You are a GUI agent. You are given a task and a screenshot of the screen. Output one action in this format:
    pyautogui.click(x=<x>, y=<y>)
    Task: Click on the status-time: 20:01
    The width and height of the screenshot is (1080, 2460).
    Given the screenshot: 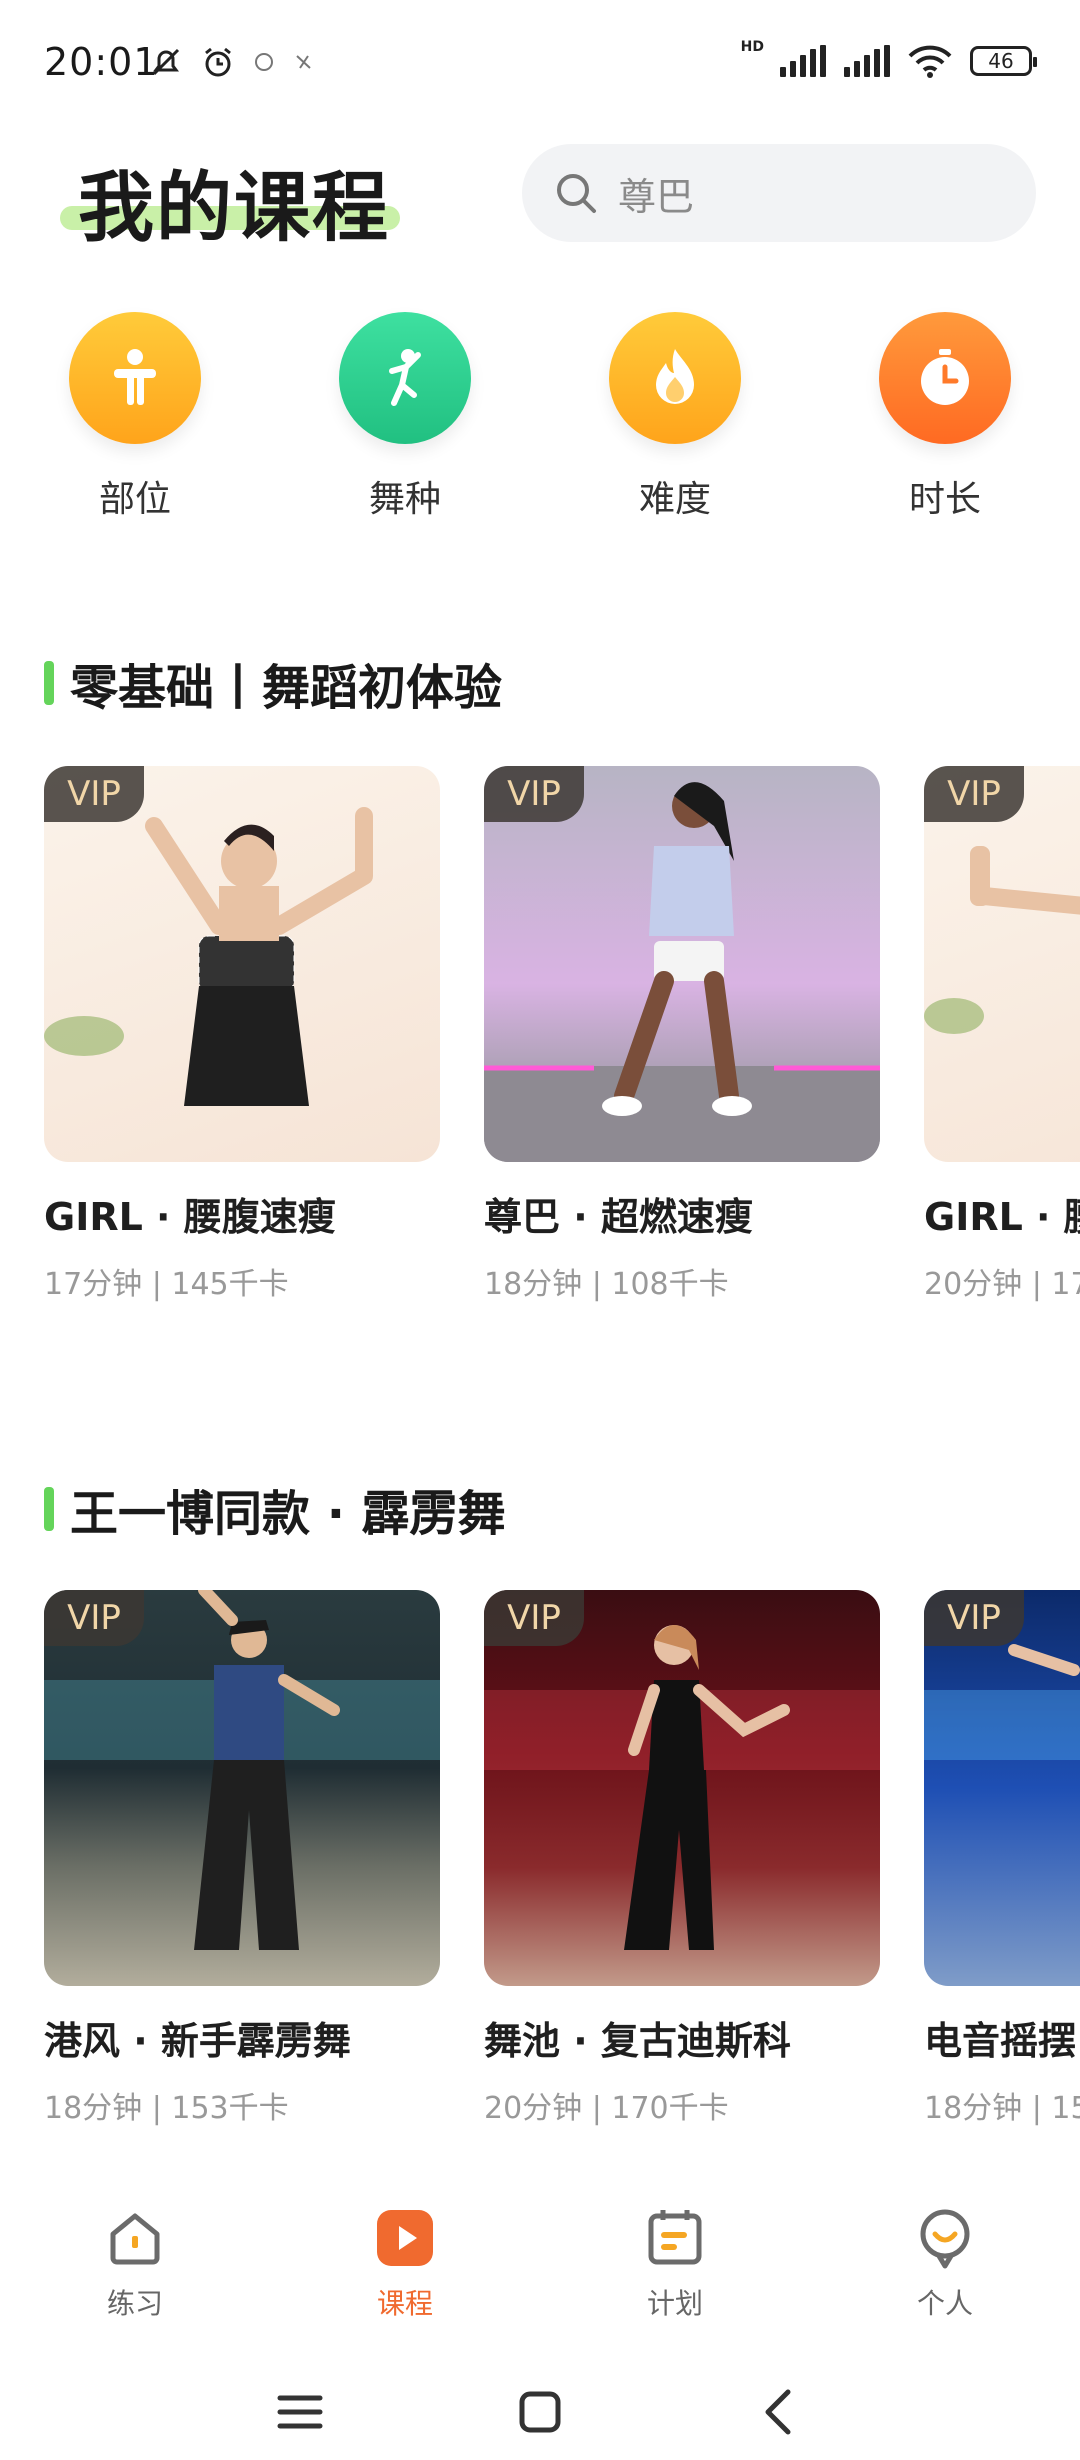 What is the action you would take?
    pyautogui.click(x=101, y=62)
    